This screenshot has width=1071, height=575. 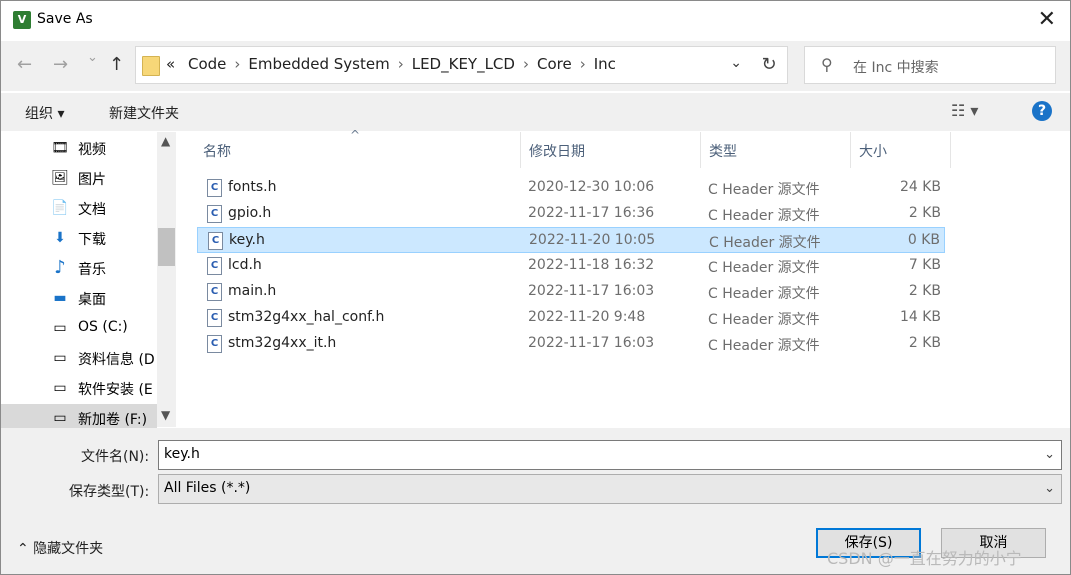 What do you see at coordinates (605, 64) in the screenshot?
I see `breadcrumb-inc: Inc` at bounding box center [605, 64].